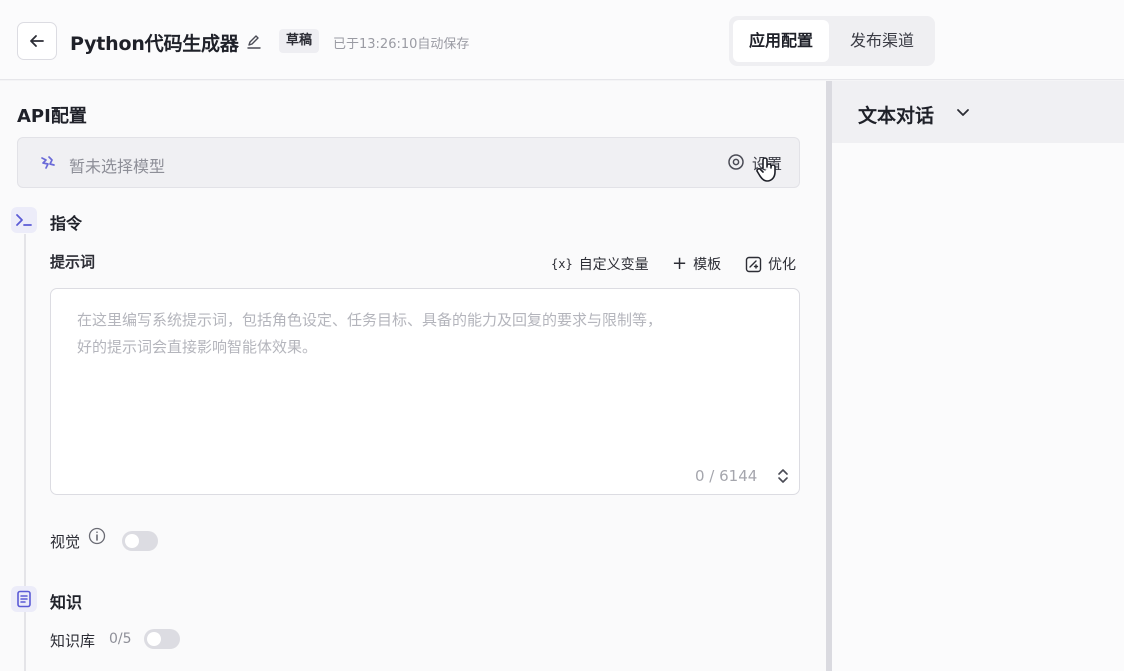  I want to click on hand-cursor-icon, so click(766, 169).